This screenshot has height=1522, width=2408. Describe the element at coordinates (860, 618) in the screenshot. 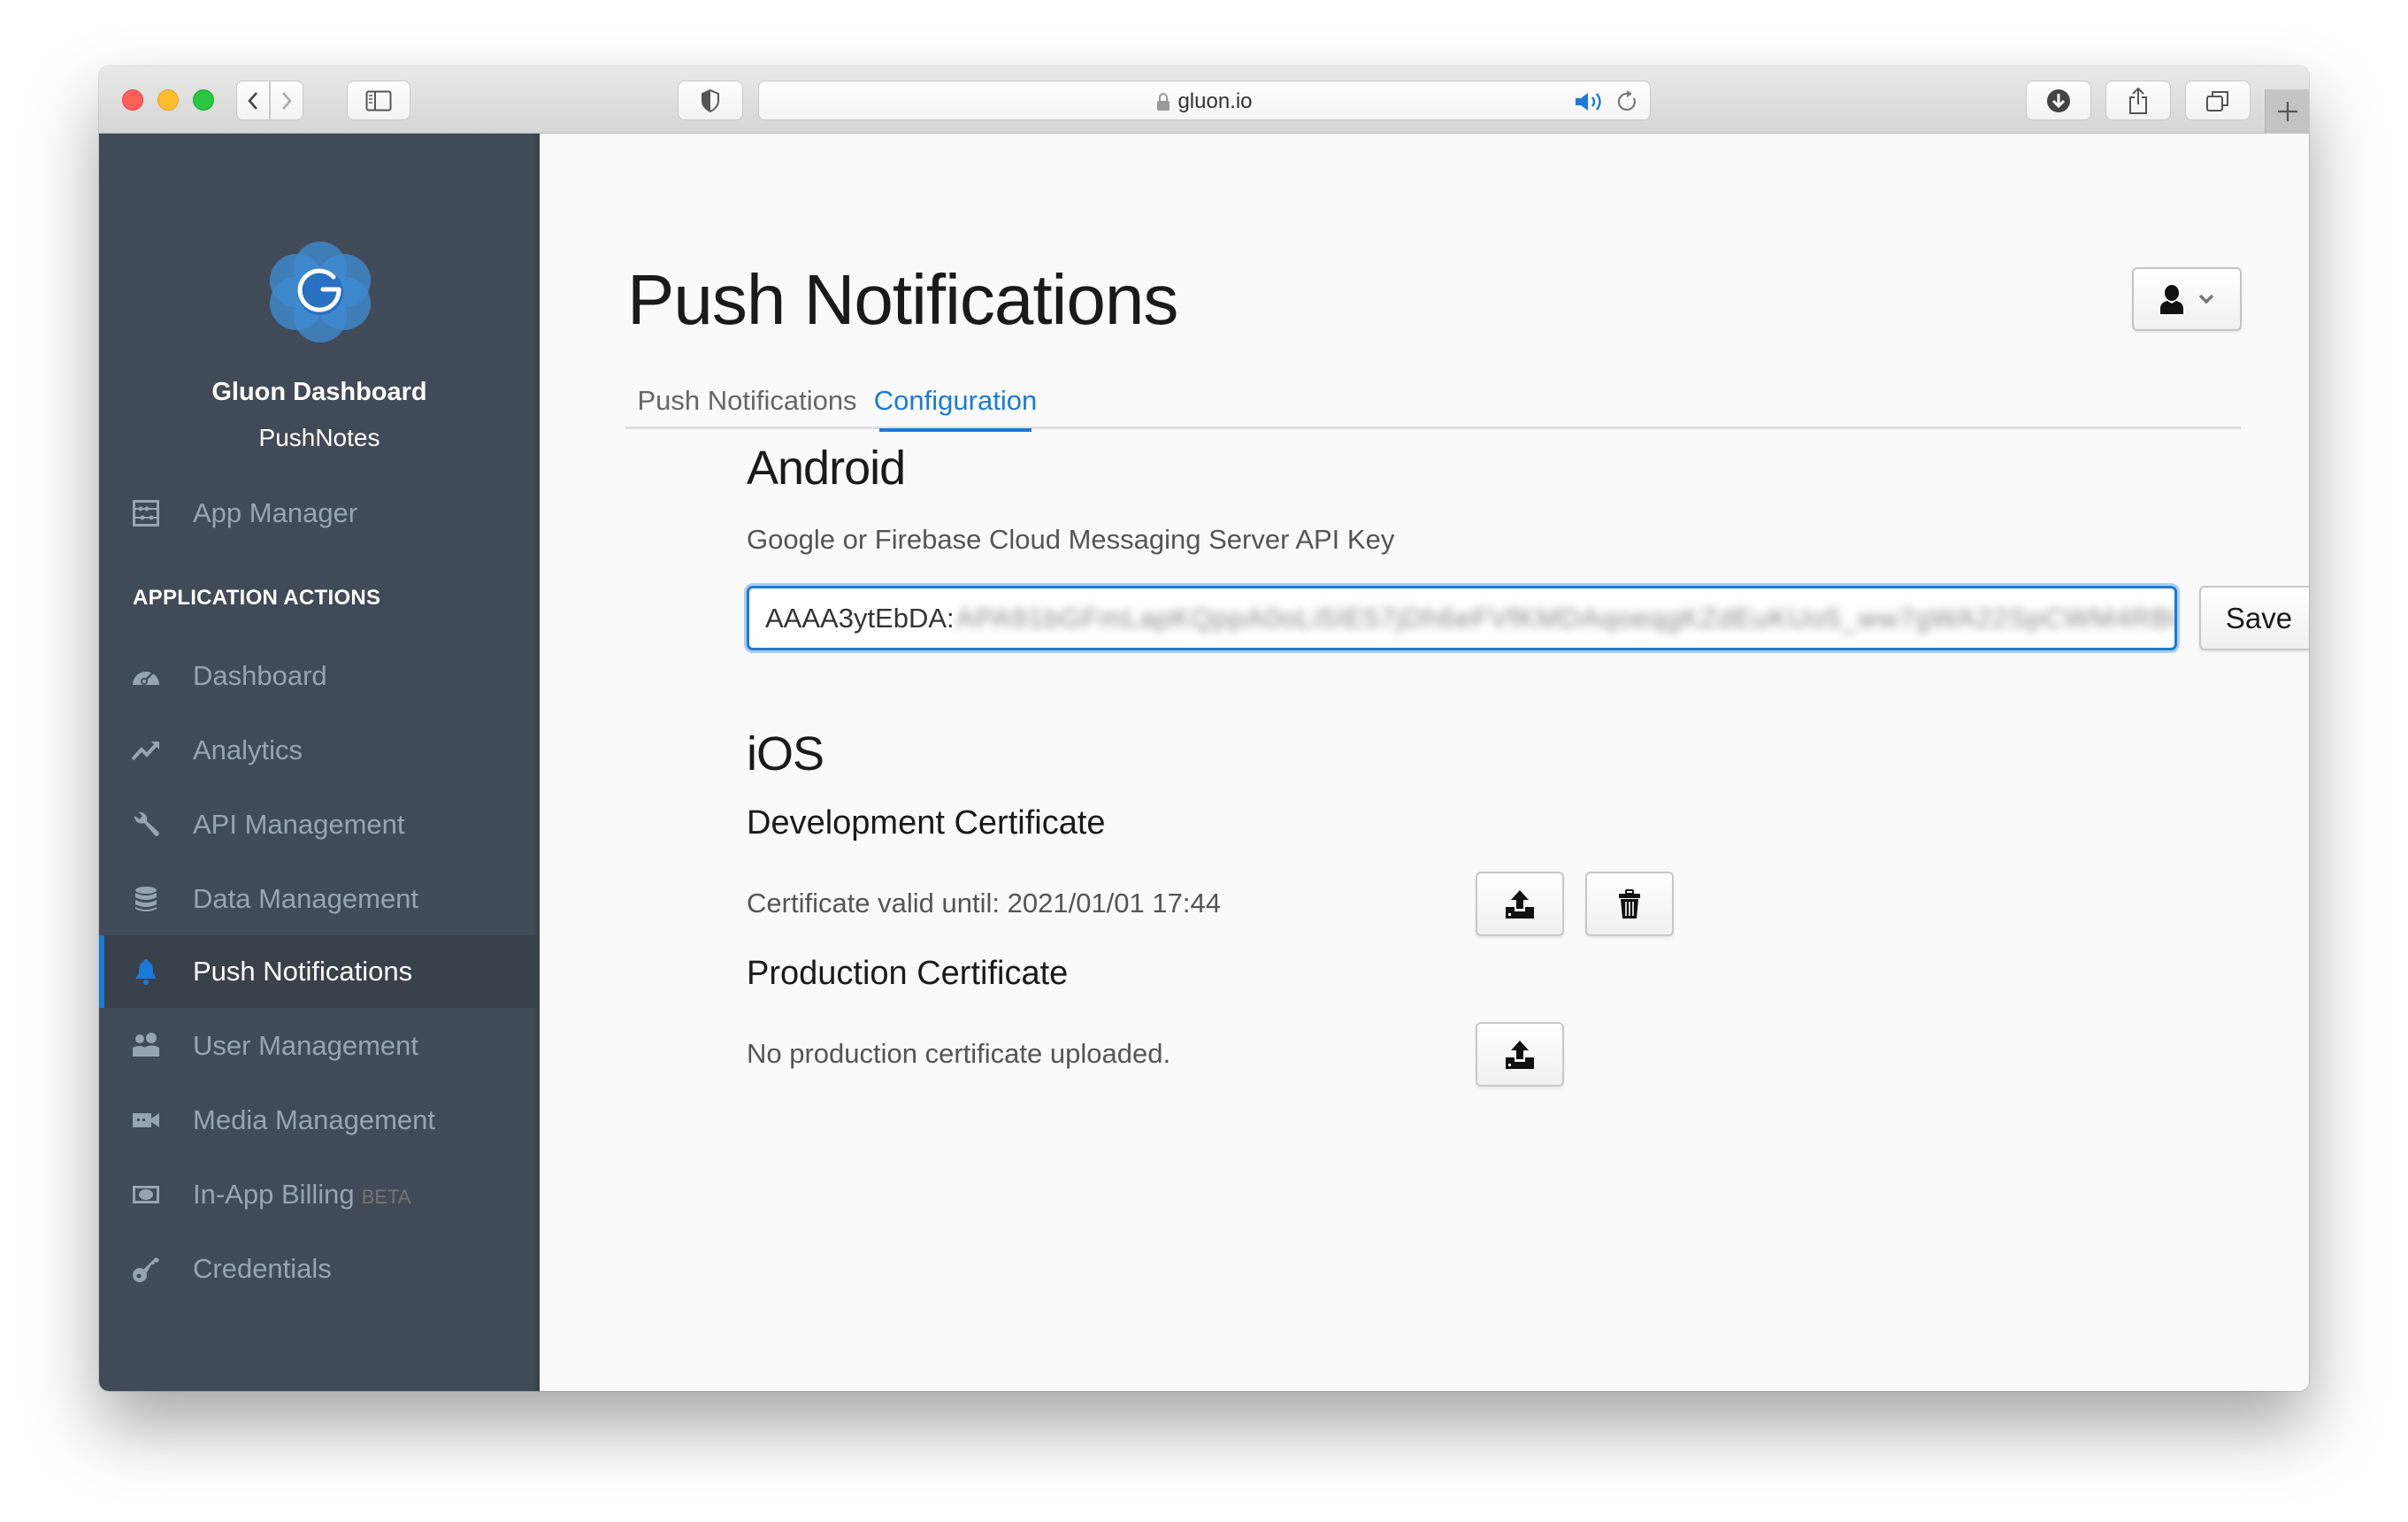

I see `api-key-visible-text: AAAA3ytEbDA:` at that location.